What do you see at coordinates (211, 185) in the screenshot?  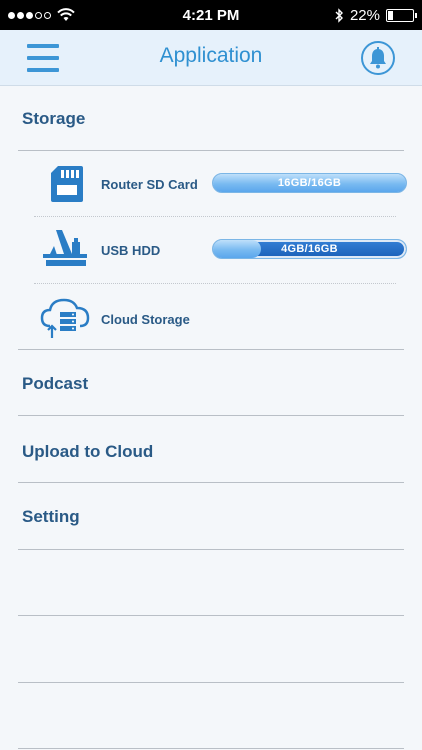 I see `storage-item-router-sd-card: Router SD Card 16GB/16GB` at bounding box center [211, 185].